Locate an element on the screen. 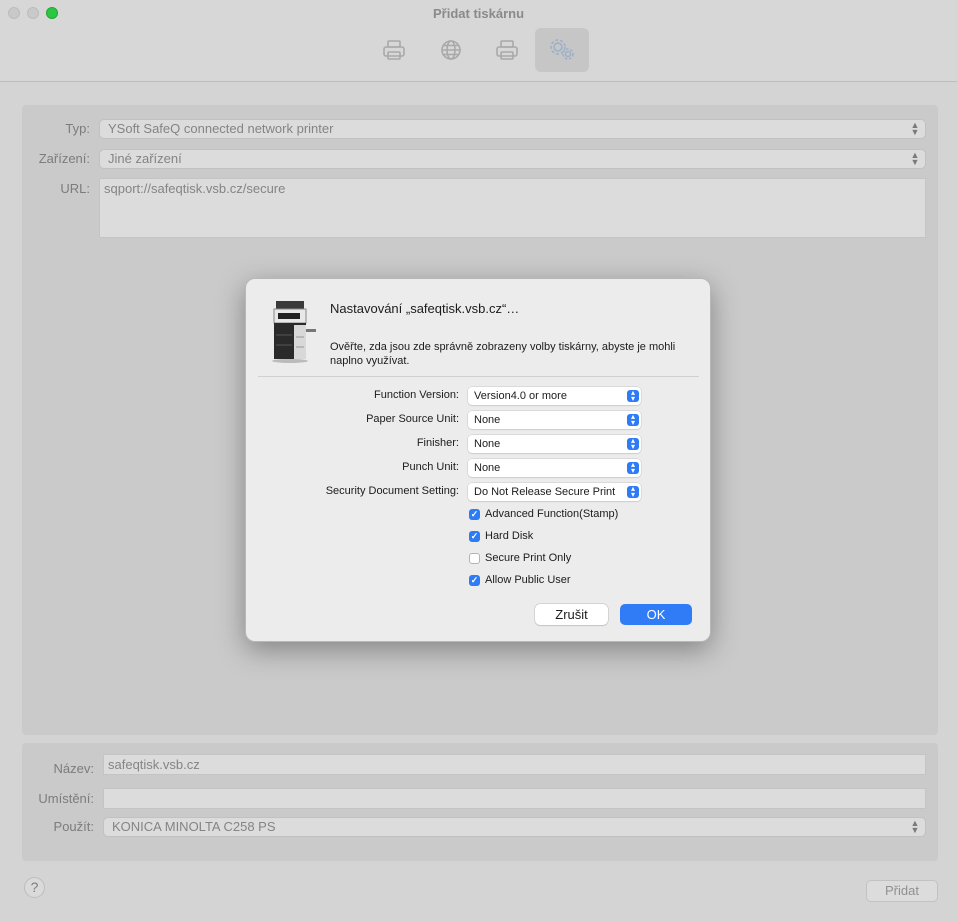 The image size is (957, 922). paper-source-unit-label: Paper Source Unit: is located at coordinates (412, 419).